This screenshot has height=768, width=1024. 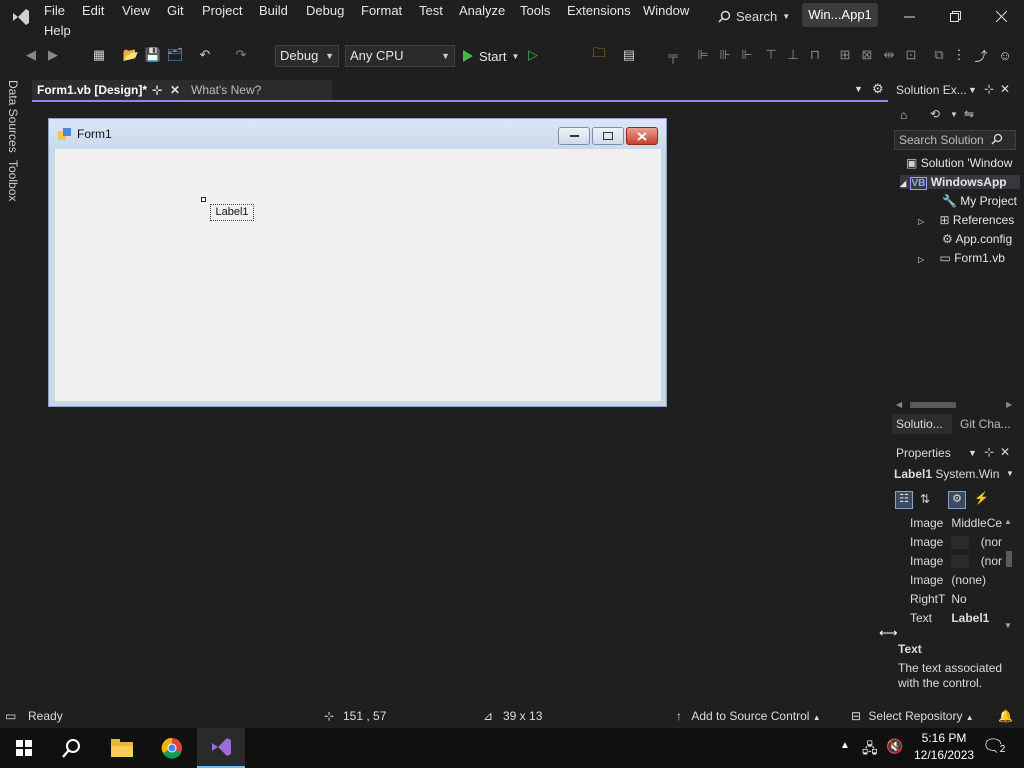 I want to click on undo-icon: ↶, so click(x=205, y=55).